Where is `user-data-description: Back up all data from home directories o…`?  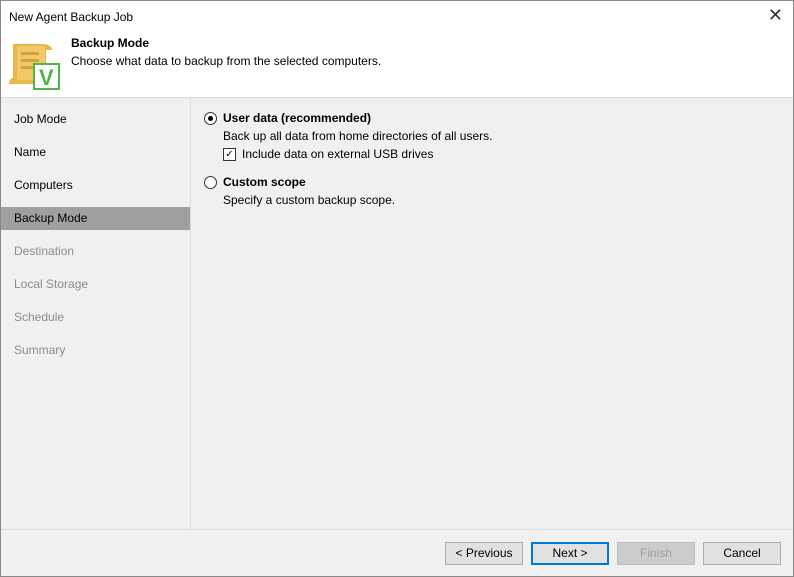
user-data-description: Back up all data from home directories o… is located at coordinates (358, 136).